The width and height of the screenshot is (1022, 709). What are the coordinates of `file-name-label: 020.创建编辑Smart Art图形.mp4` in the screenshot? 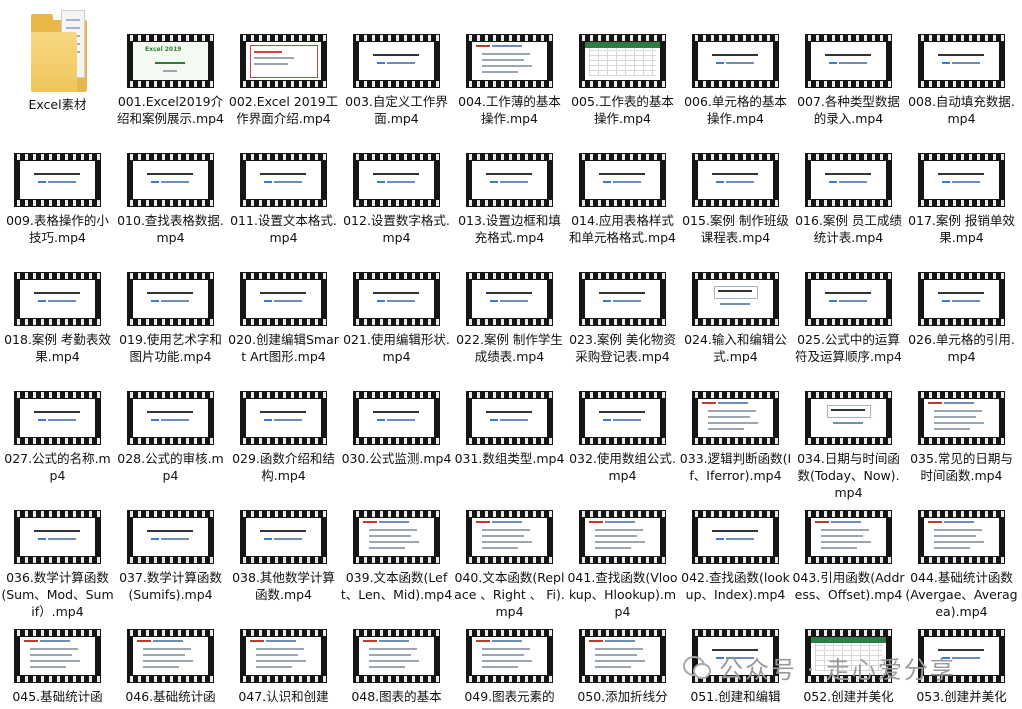 It's located at (283, 348).